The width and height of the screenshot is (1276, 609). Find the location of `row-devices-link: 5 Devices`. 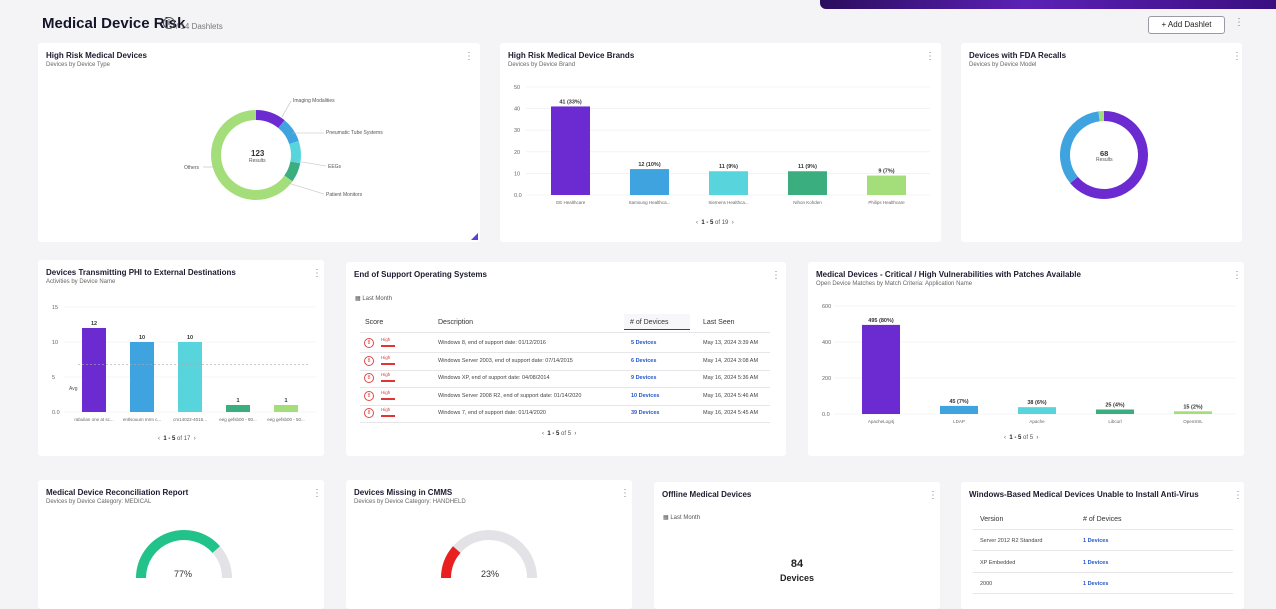

row-devices-link: 5 Devices is located at coordinates (643, 343).